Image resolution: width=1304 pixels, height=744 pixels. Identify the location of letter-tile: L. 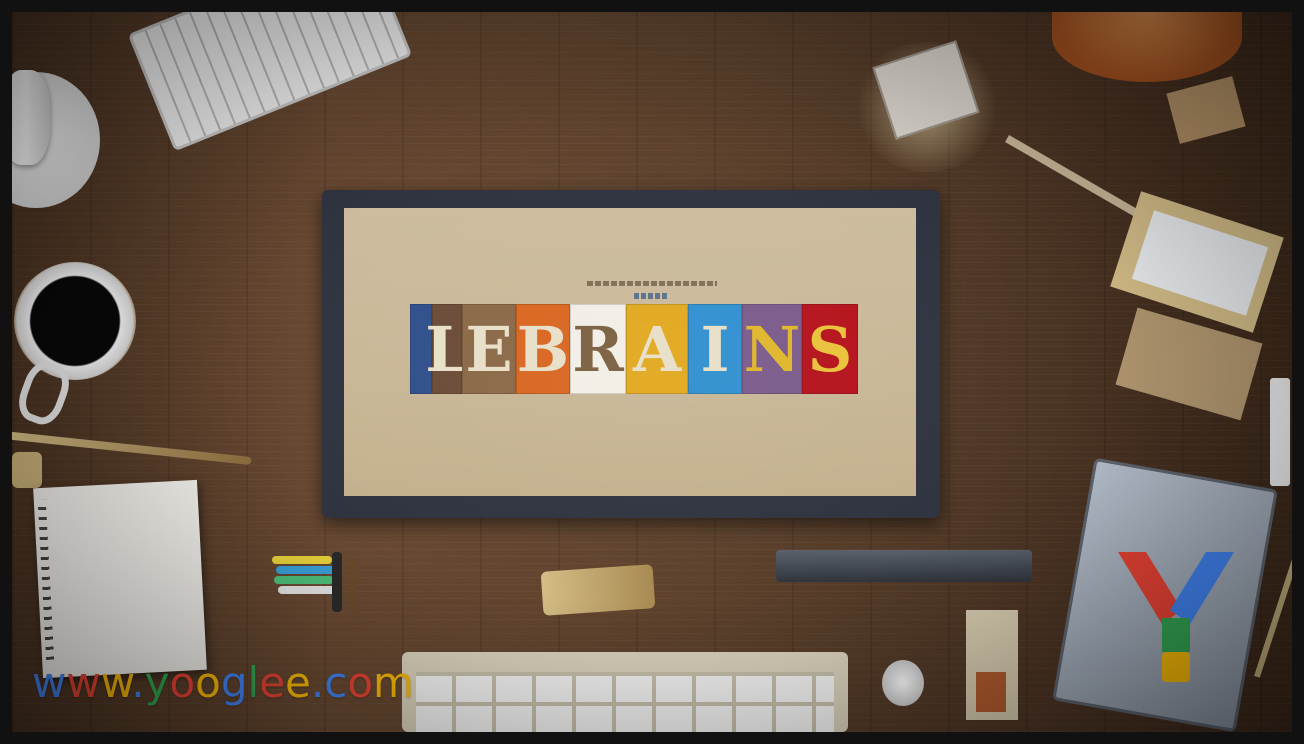
(447, 349).